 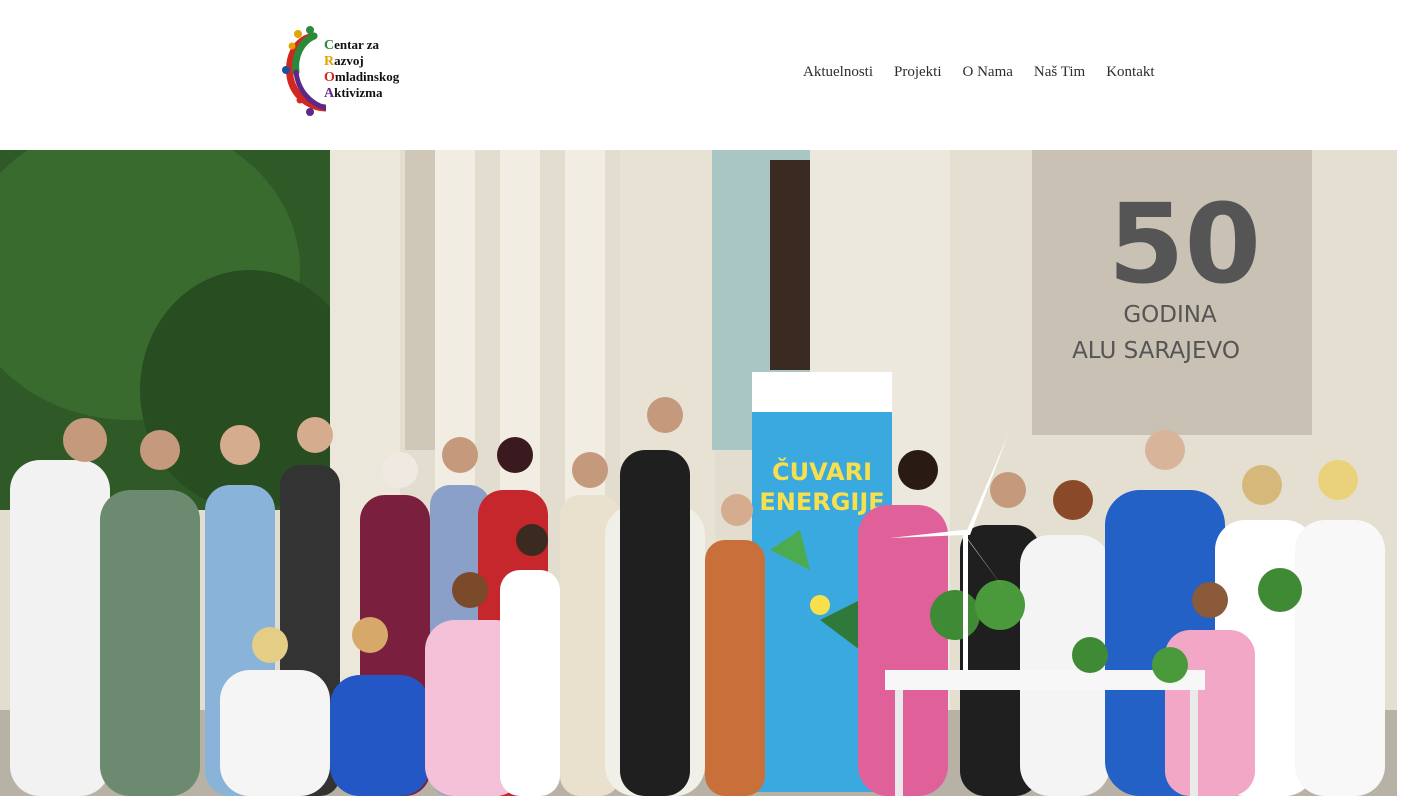 I want to click on sign-plate-small, so click(x=422, y=300).